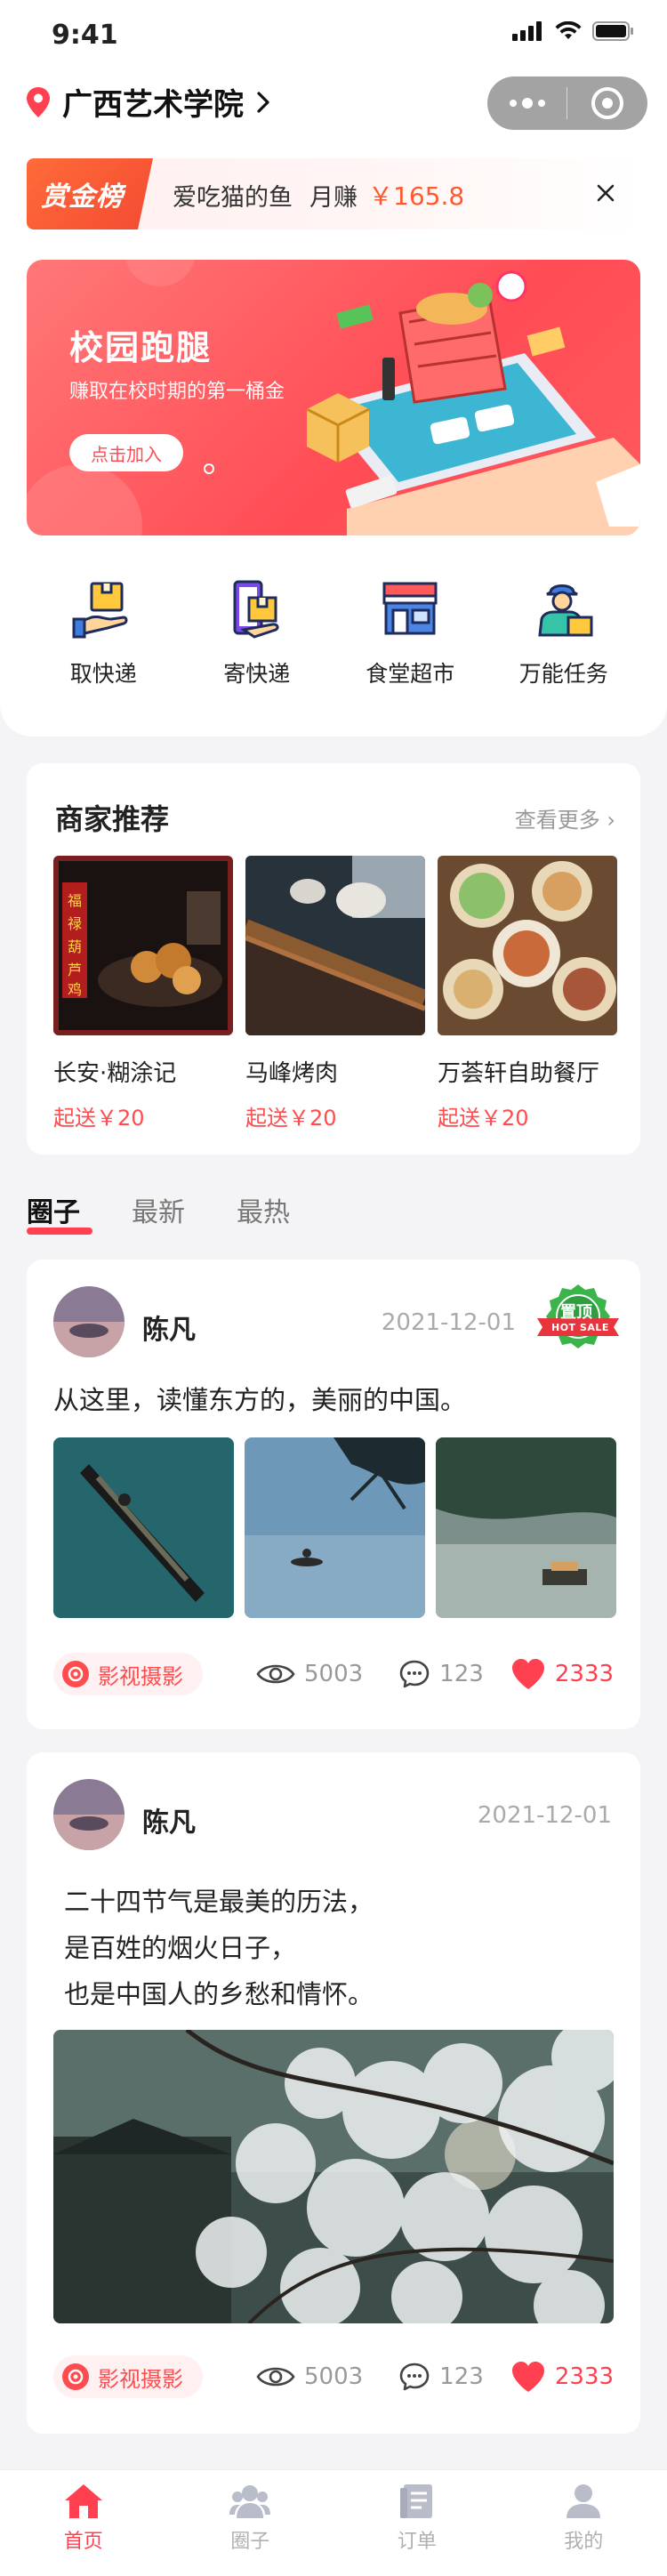 The width and height of the screenshot is (667, 2576). What do you see at coordinates (563, 674) in the screenshot?
I see `quick-action-label: 万能任务` at bounding box center [563, 674].